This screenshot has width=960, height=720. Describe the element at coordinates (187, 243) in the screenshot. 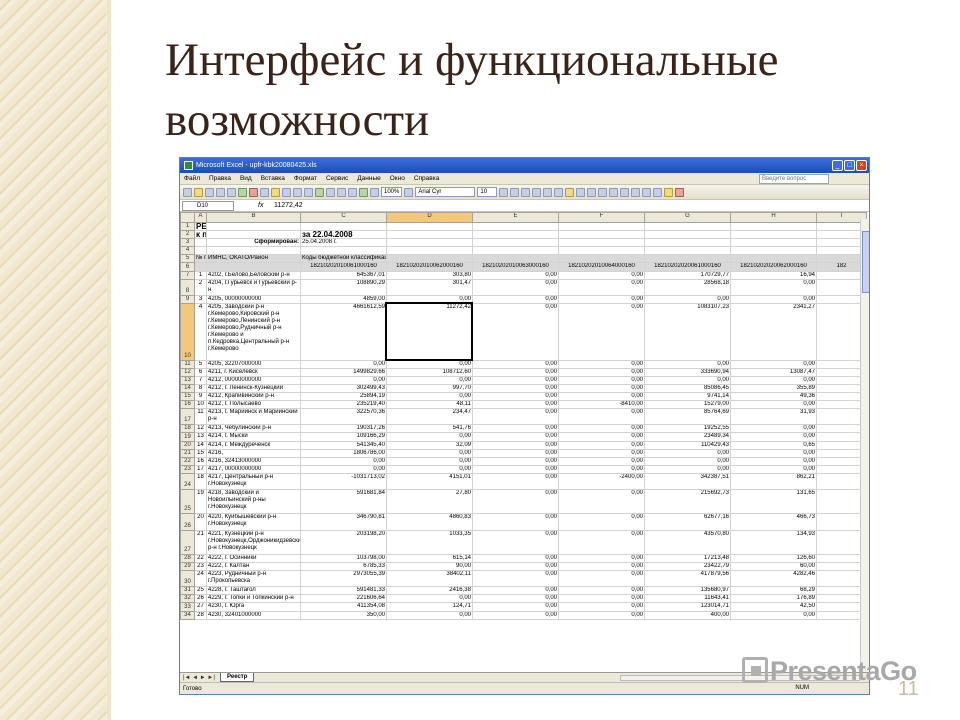

I see `row-header: 3` at that location.